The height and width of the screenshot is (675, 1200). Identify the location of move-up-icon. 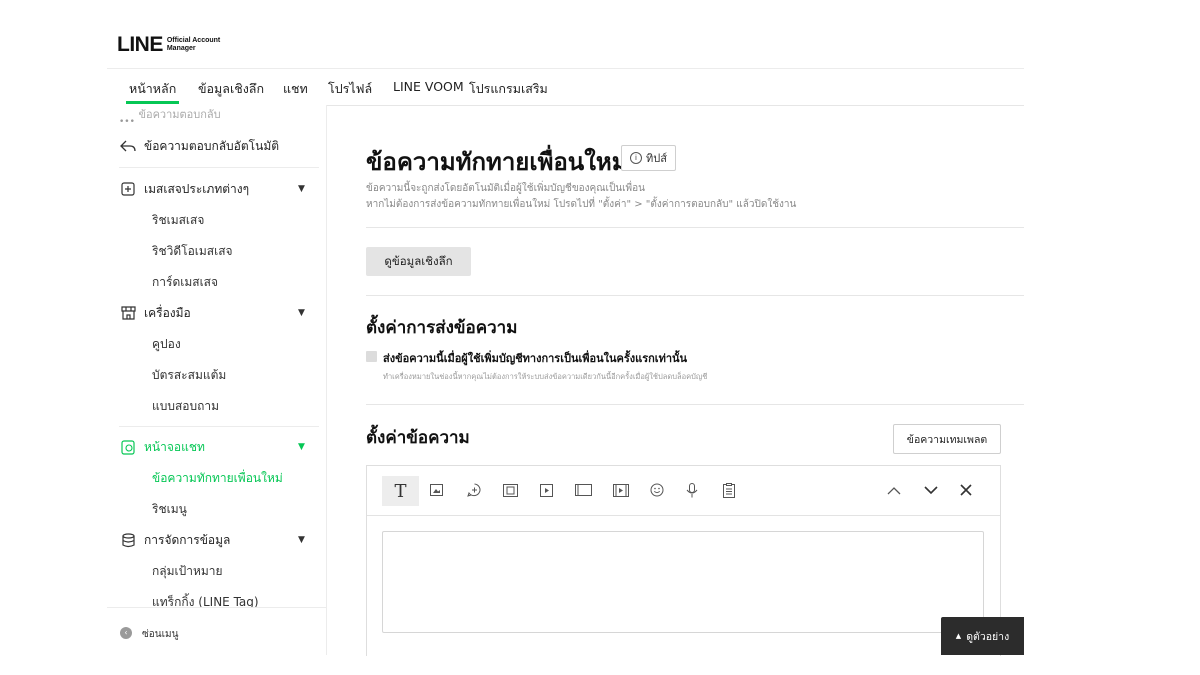
(894, 490).